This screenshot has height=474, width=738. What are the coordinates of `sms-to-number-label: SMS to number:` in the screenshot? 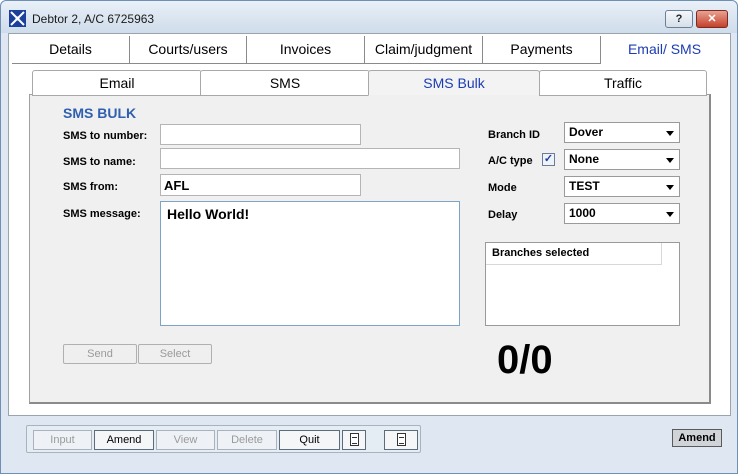 It's located at (105, 136).